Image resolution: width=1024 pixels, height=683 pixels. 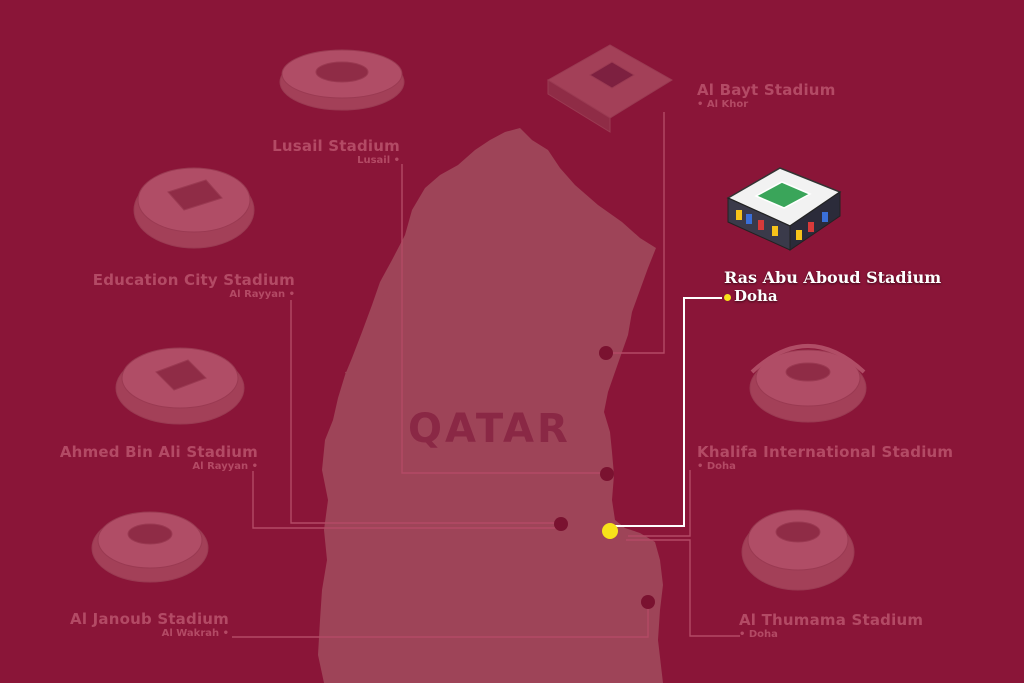 I want to click on stadium-name: Lusail Stadium, so click(x=336, y=146).